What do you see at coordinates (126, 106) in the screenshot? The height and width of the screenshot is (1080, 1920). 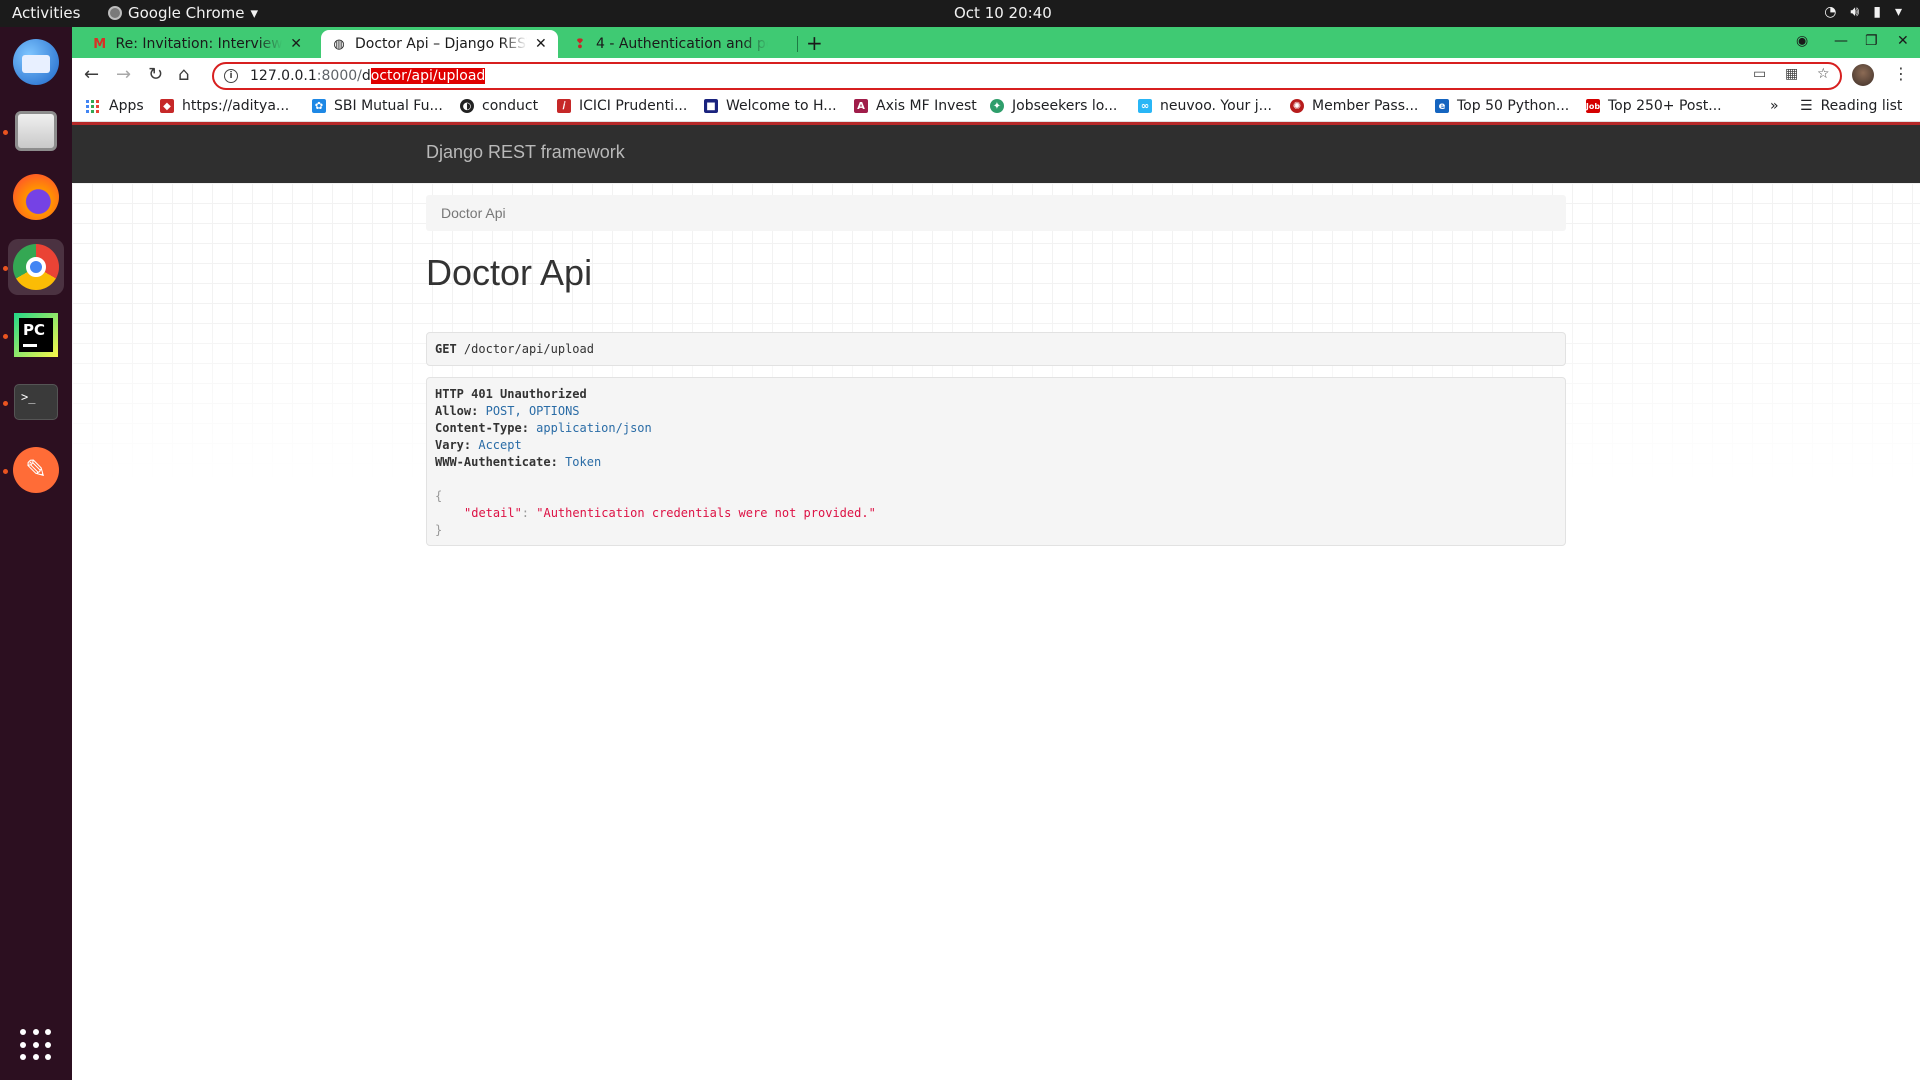 I see `bookmark-label: Apps` at bounding box center [126, 106].